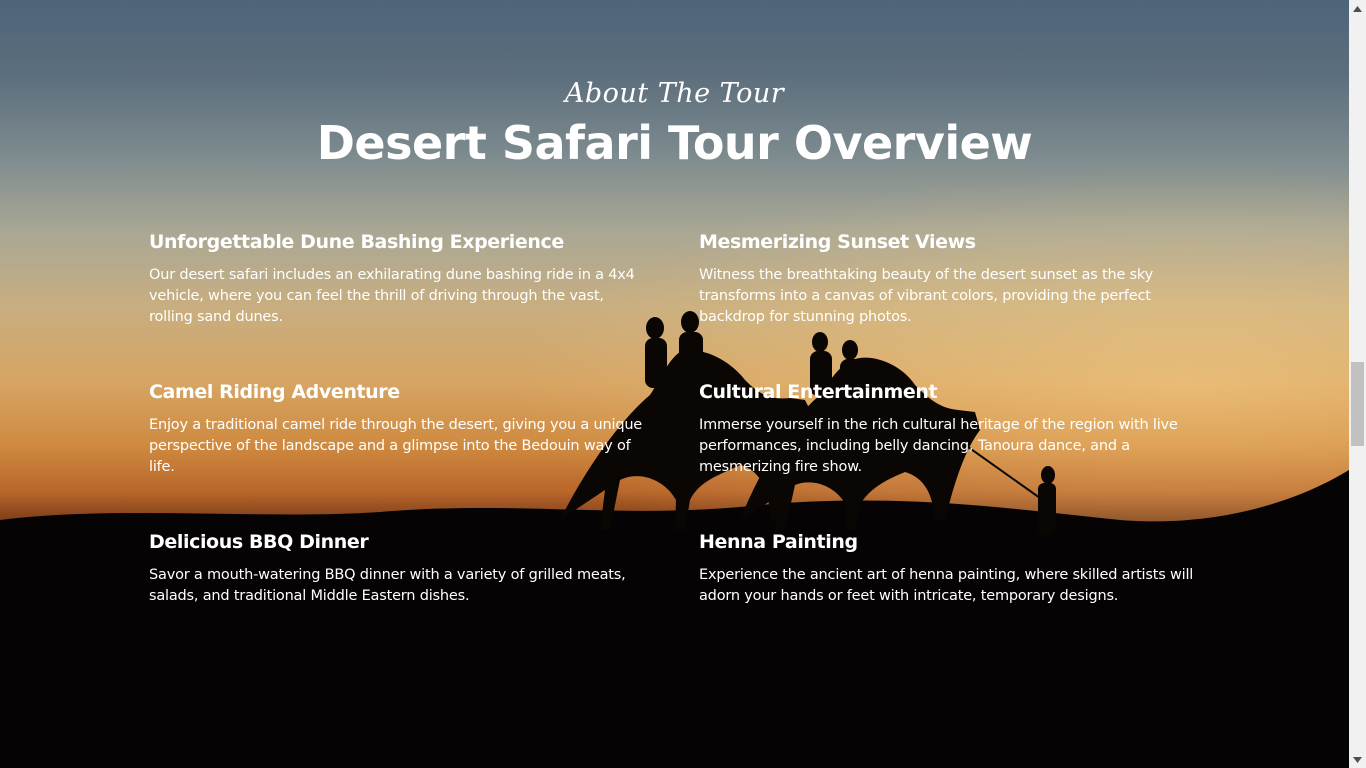 This screenshot has width=1366, height=768. What do you see at coordinates (259, 542) in the screenshot?
I see `feature-title: Delicious BBQ Dinner` at bounding box center [259, 542].